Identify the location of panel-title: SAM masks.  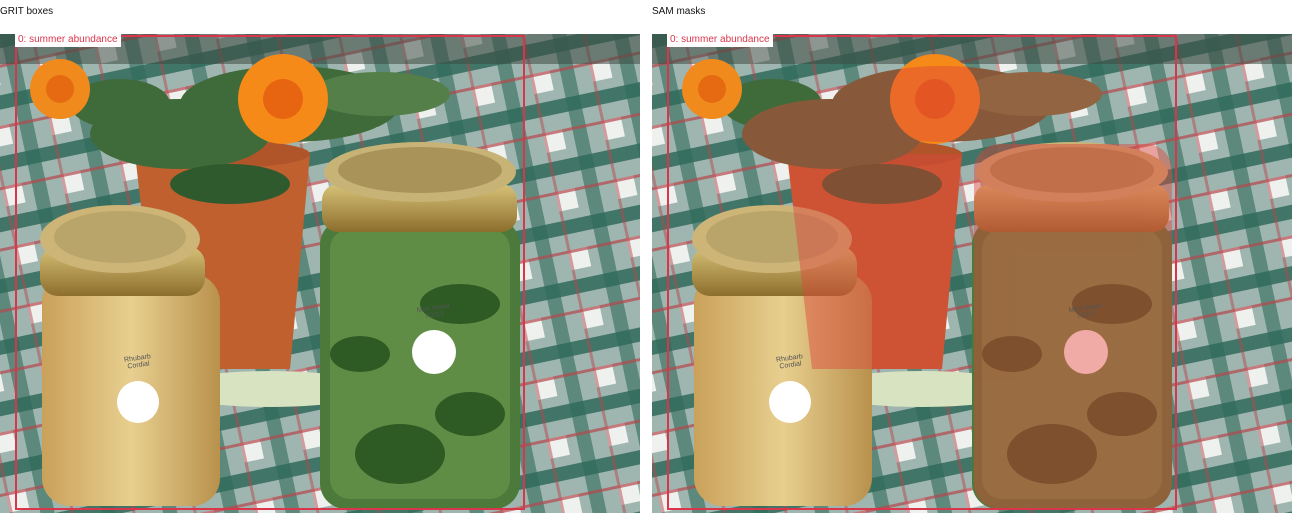
(679, 11).